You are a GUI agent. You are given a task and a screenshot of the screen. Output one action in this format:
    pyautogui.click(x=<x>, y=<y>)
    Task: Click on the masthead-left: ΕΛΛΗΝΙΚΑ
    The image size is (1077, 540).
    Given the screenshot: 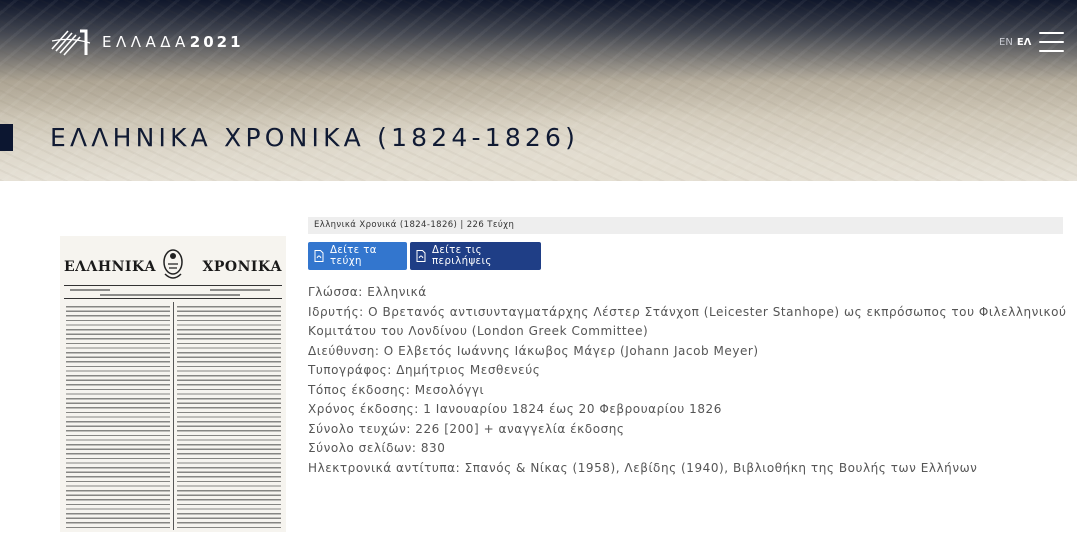 What is the action you would take?
    pyautogui.click(x=110, y=267)
    